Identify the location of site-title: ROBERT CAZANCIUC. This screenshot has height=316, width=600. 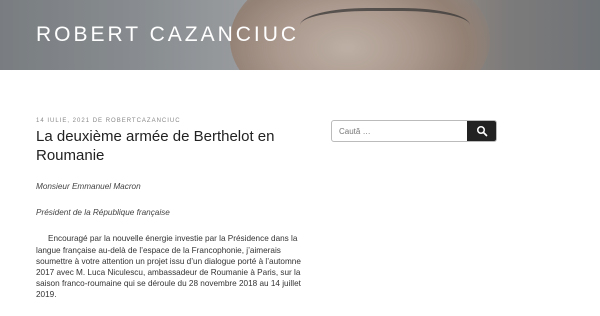
(167, 35).